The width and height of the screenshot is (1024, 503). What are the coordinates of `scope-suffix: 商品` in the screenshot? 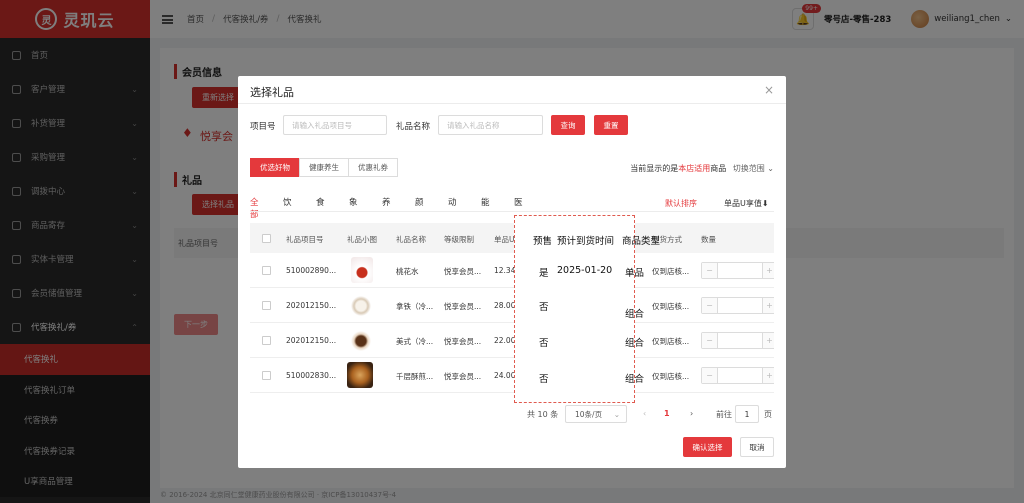 It's located at (718, 168).